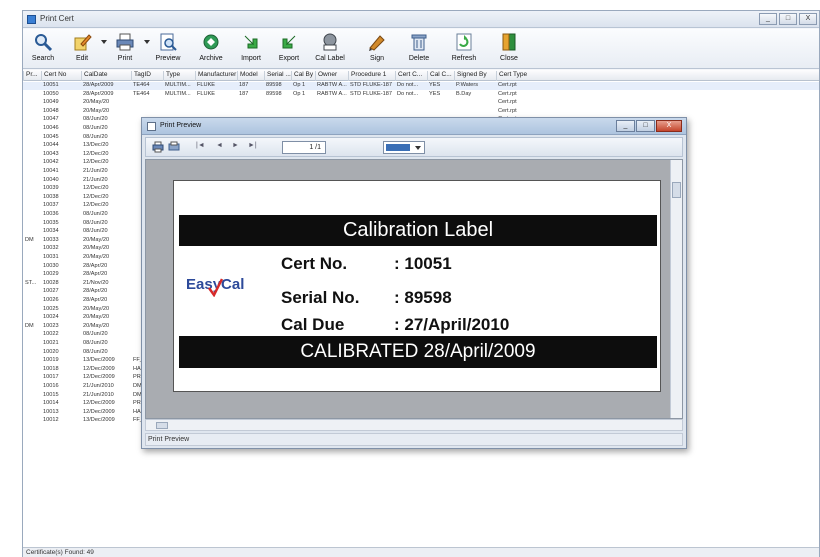 Image resolution: width=820 pixels, height=557 pixels. What do you see at coordinates (676, 289) in the screenshot?
I see `preview-vertical-scrollbar` at bounding box center [676, 289].